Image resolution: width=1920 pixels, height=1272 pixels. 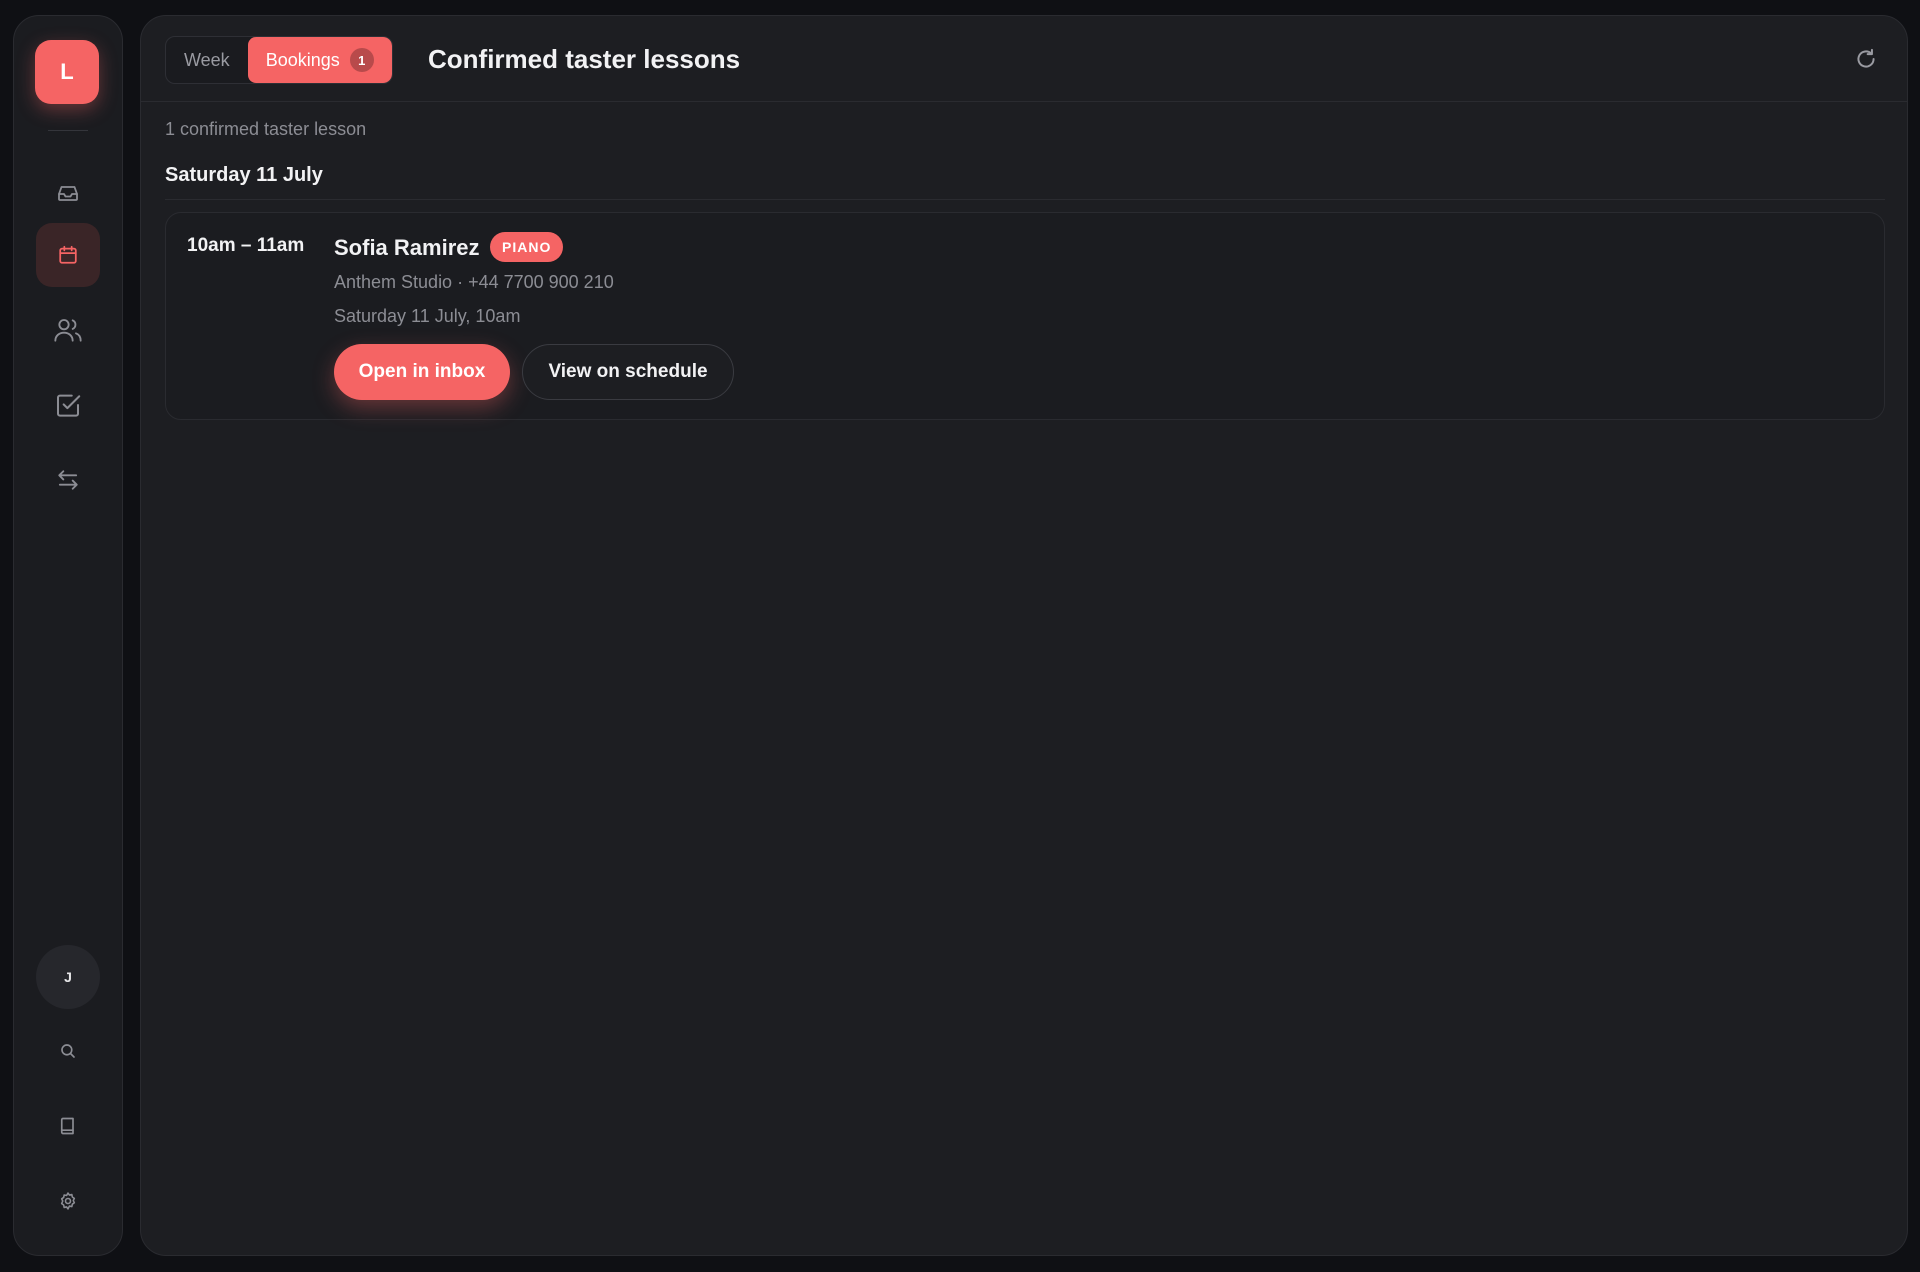 I want to click on tab-week-label: Week, so click(x=207, y=59).